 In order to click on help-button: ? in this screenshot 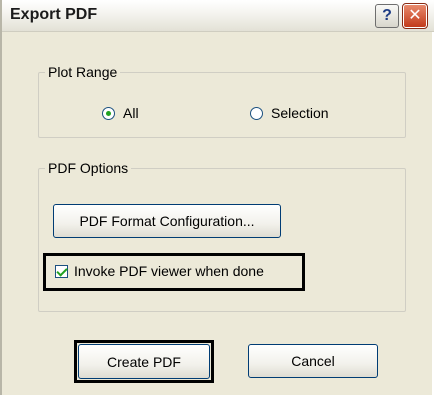, I will do `click(387, 16)`.